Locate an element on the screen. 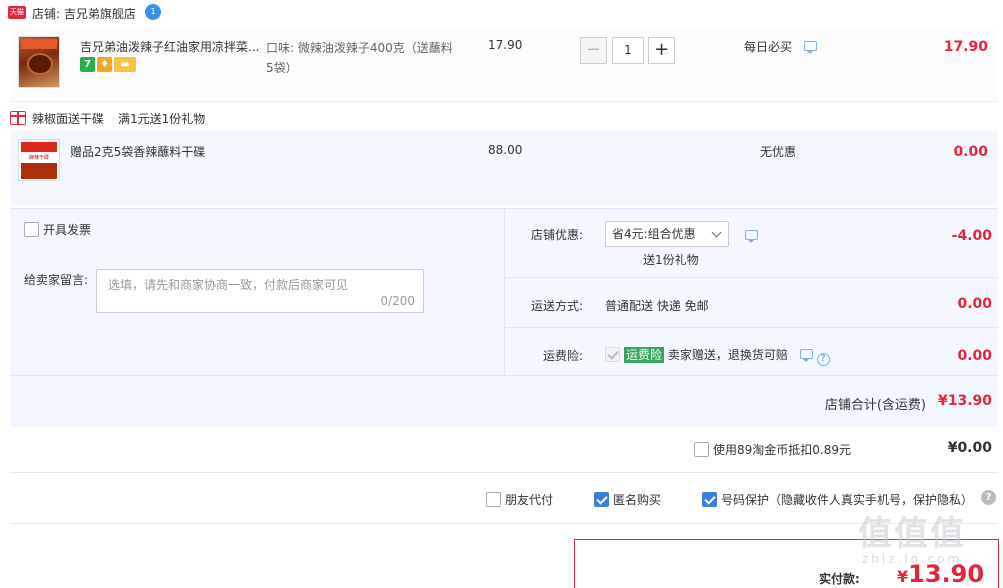 This screenshot has height=588, width=1003. invoice-label: 开具发票 is located at coordinates (67, 230).